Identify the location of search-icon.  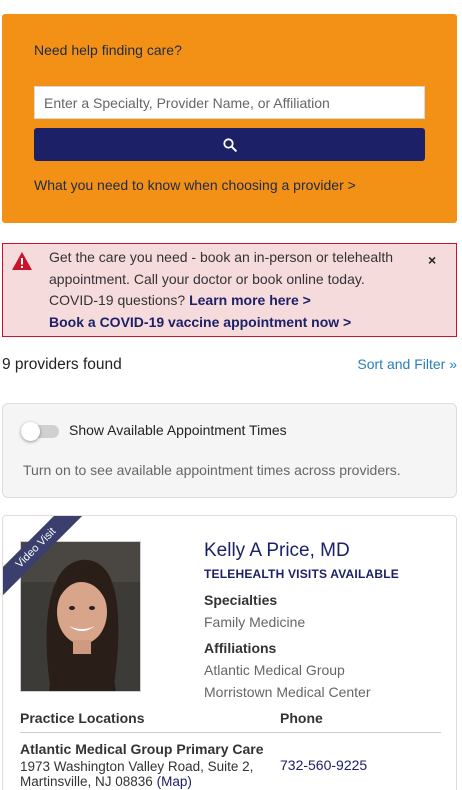
(229, 144).